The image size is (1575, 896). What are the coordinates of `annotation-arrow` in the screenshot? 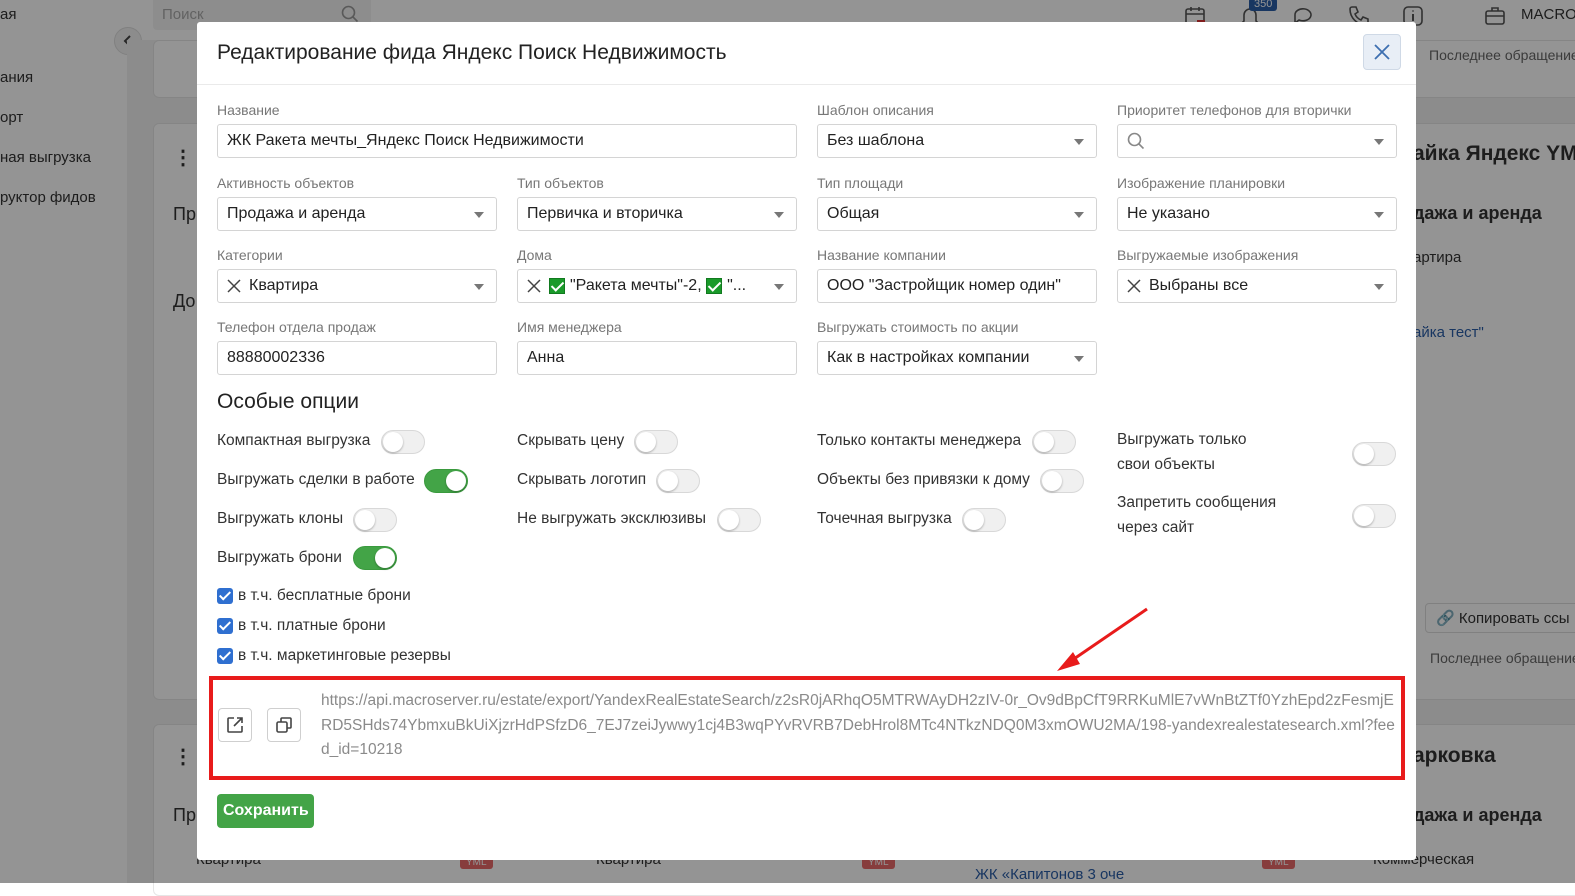 It's located at (1102, 639).